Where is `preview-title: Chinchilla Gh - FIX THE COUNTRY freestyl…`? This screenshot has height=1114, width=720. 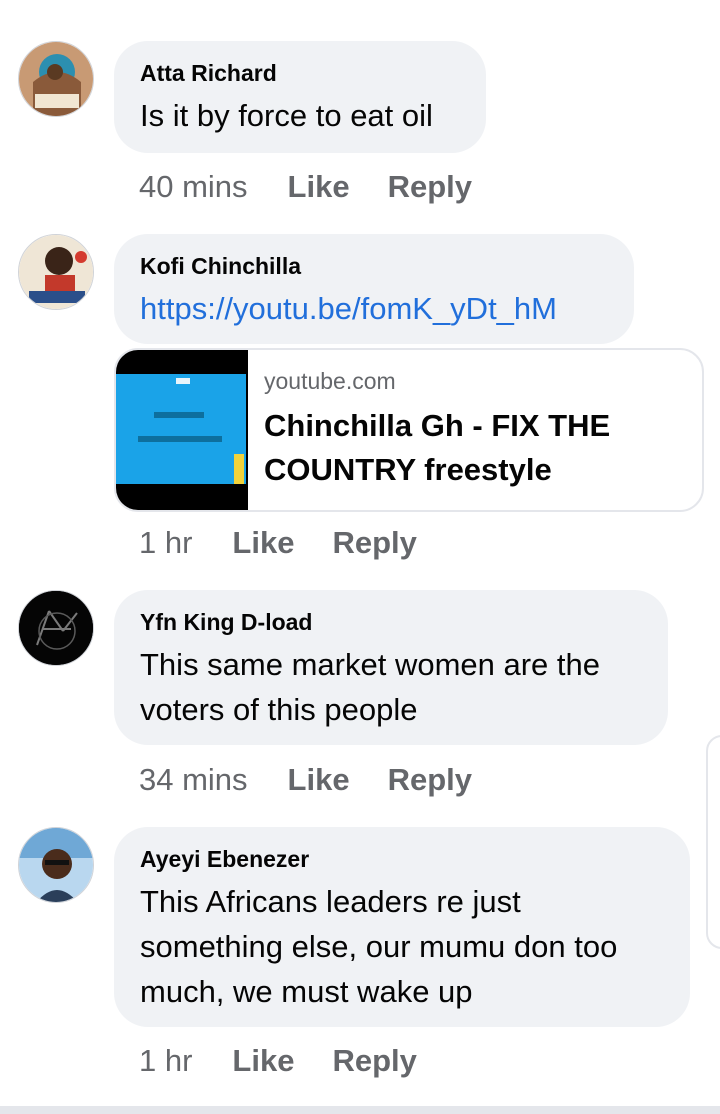 preview-title: Chinchilla Gh - FIX THE COUNTRY freestyl… is located at coordinates (437, 447).